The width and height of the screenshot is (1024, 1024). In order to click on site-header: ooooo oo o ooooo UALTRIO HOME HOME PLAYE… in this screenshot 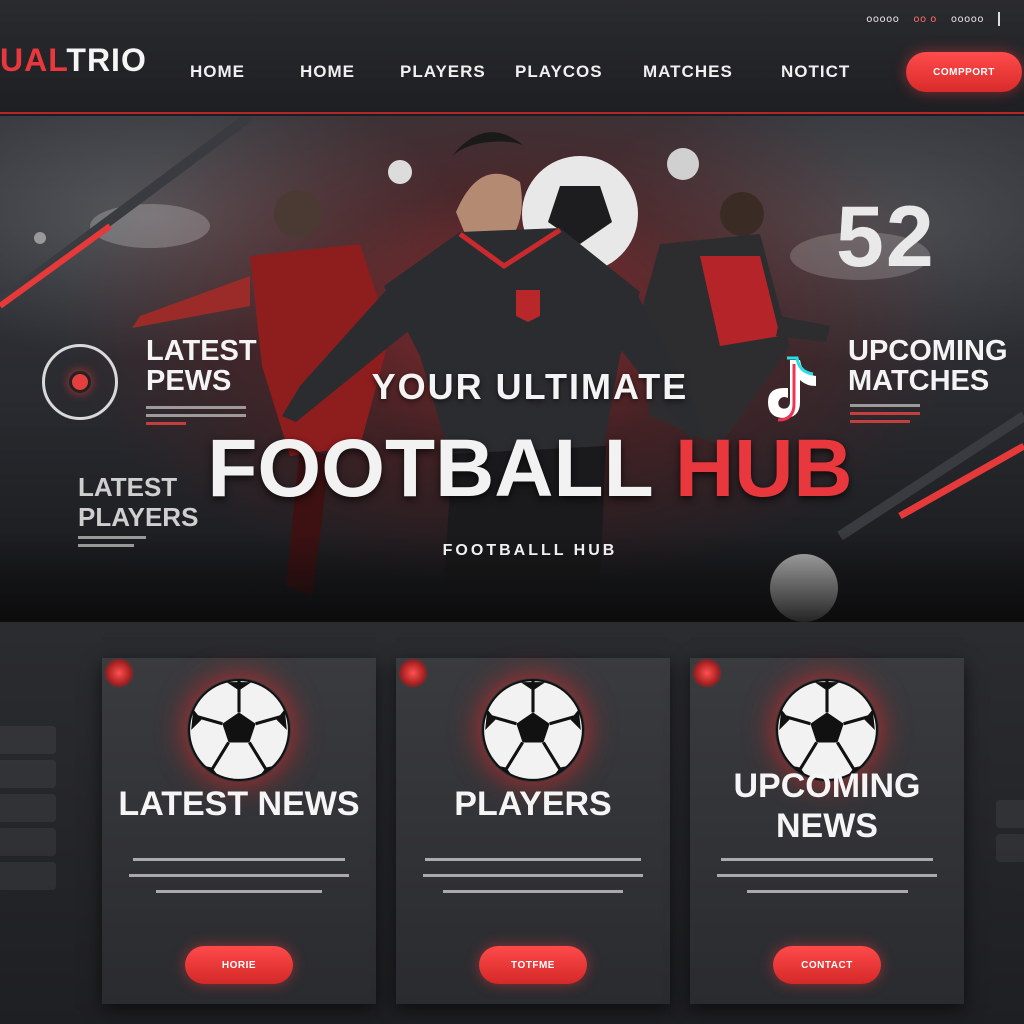, I will do `click(512, 57)`.